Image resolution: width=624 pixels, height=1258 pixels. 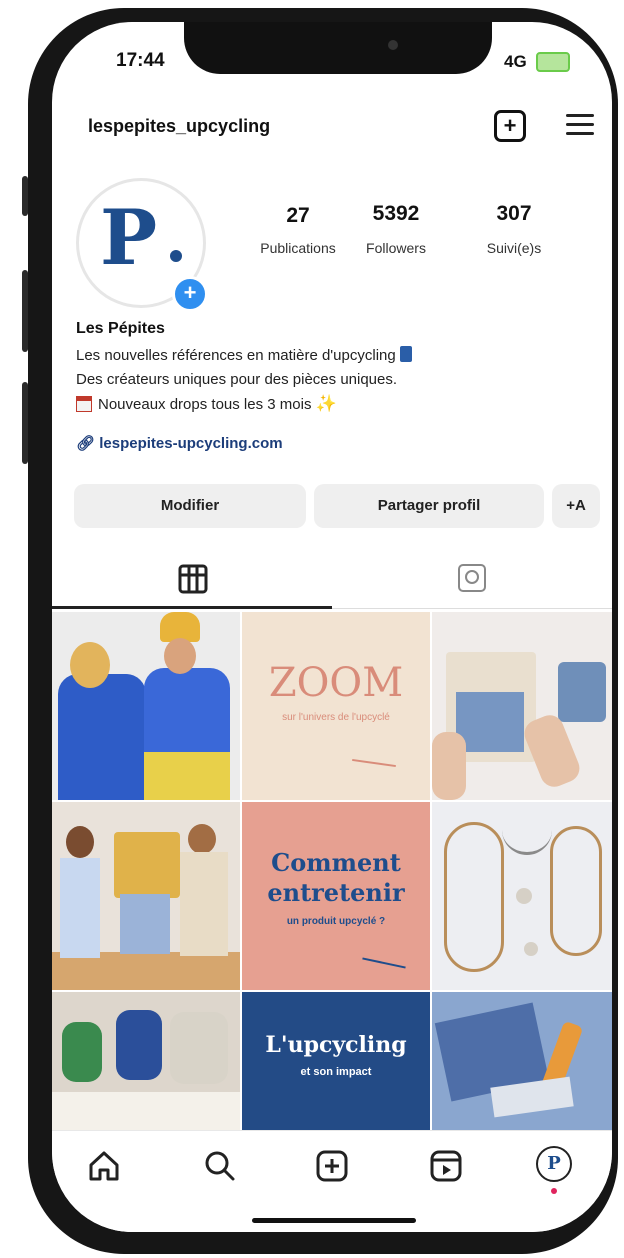 What do you see at coordinates (199, 1048) in the screenshot?
I see `person-light` at bounding box center [199, 1048].